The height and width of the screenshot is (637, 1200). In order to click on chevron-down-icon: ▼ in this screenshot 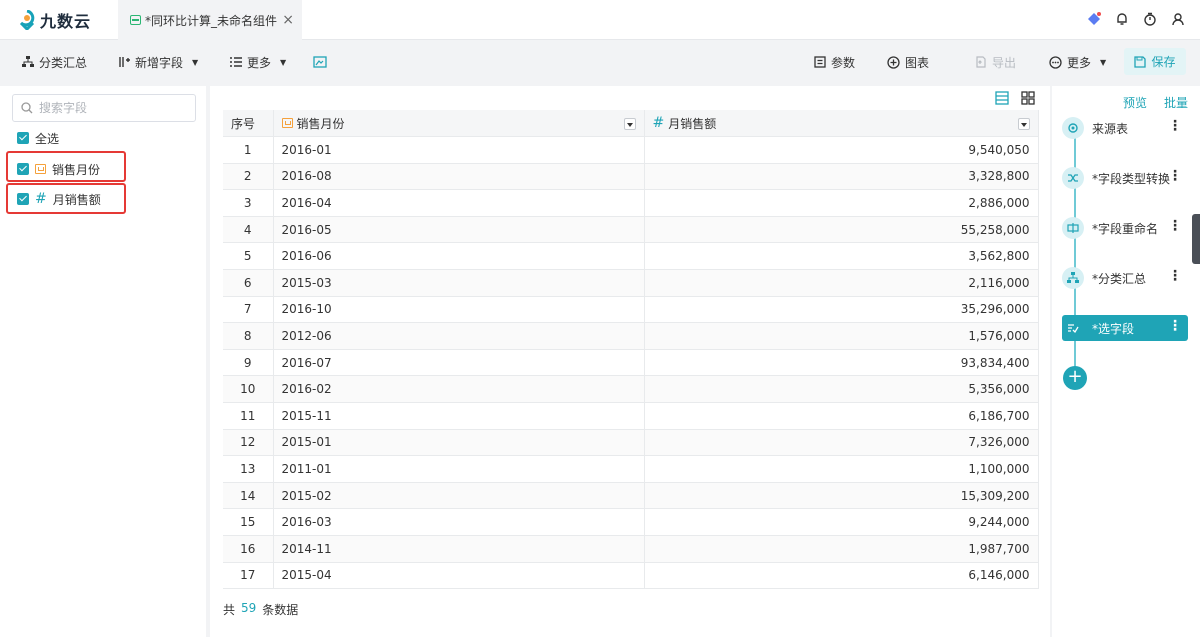, I will do `click(1103, 62)`.